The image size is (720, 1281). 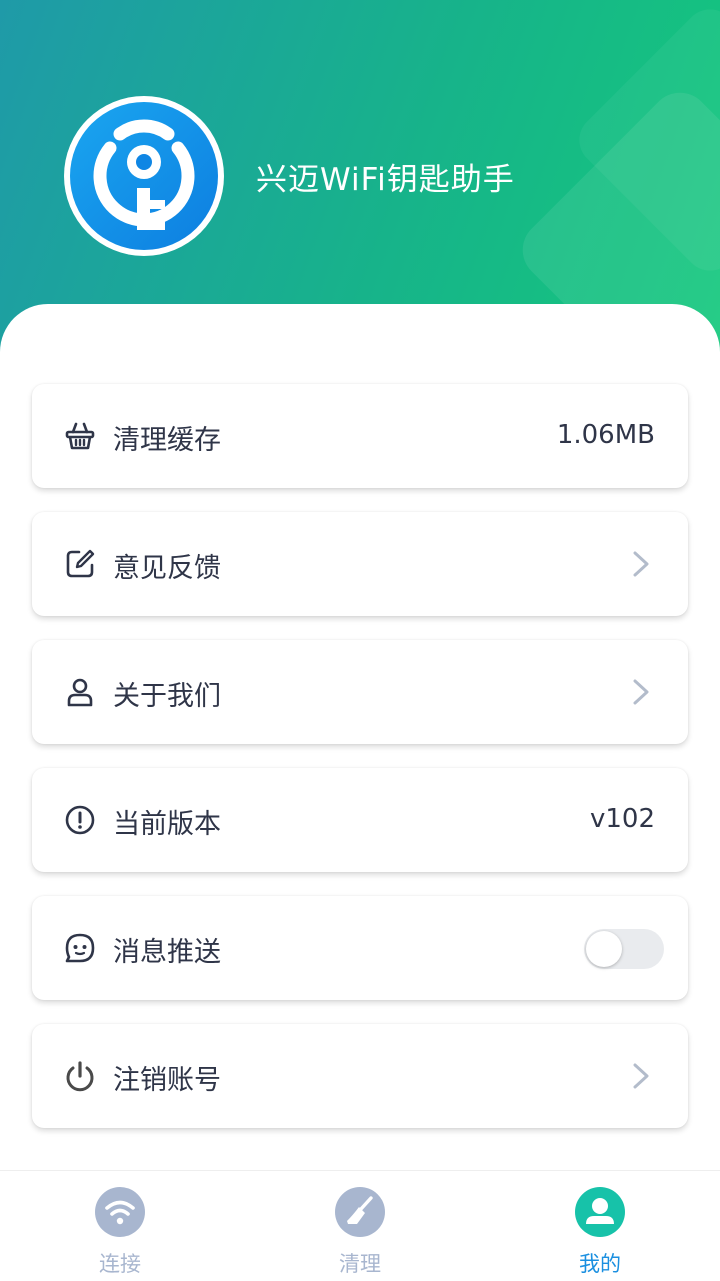 I want to click on tab-connect-label: 连接, so click(x=120, y=1264).